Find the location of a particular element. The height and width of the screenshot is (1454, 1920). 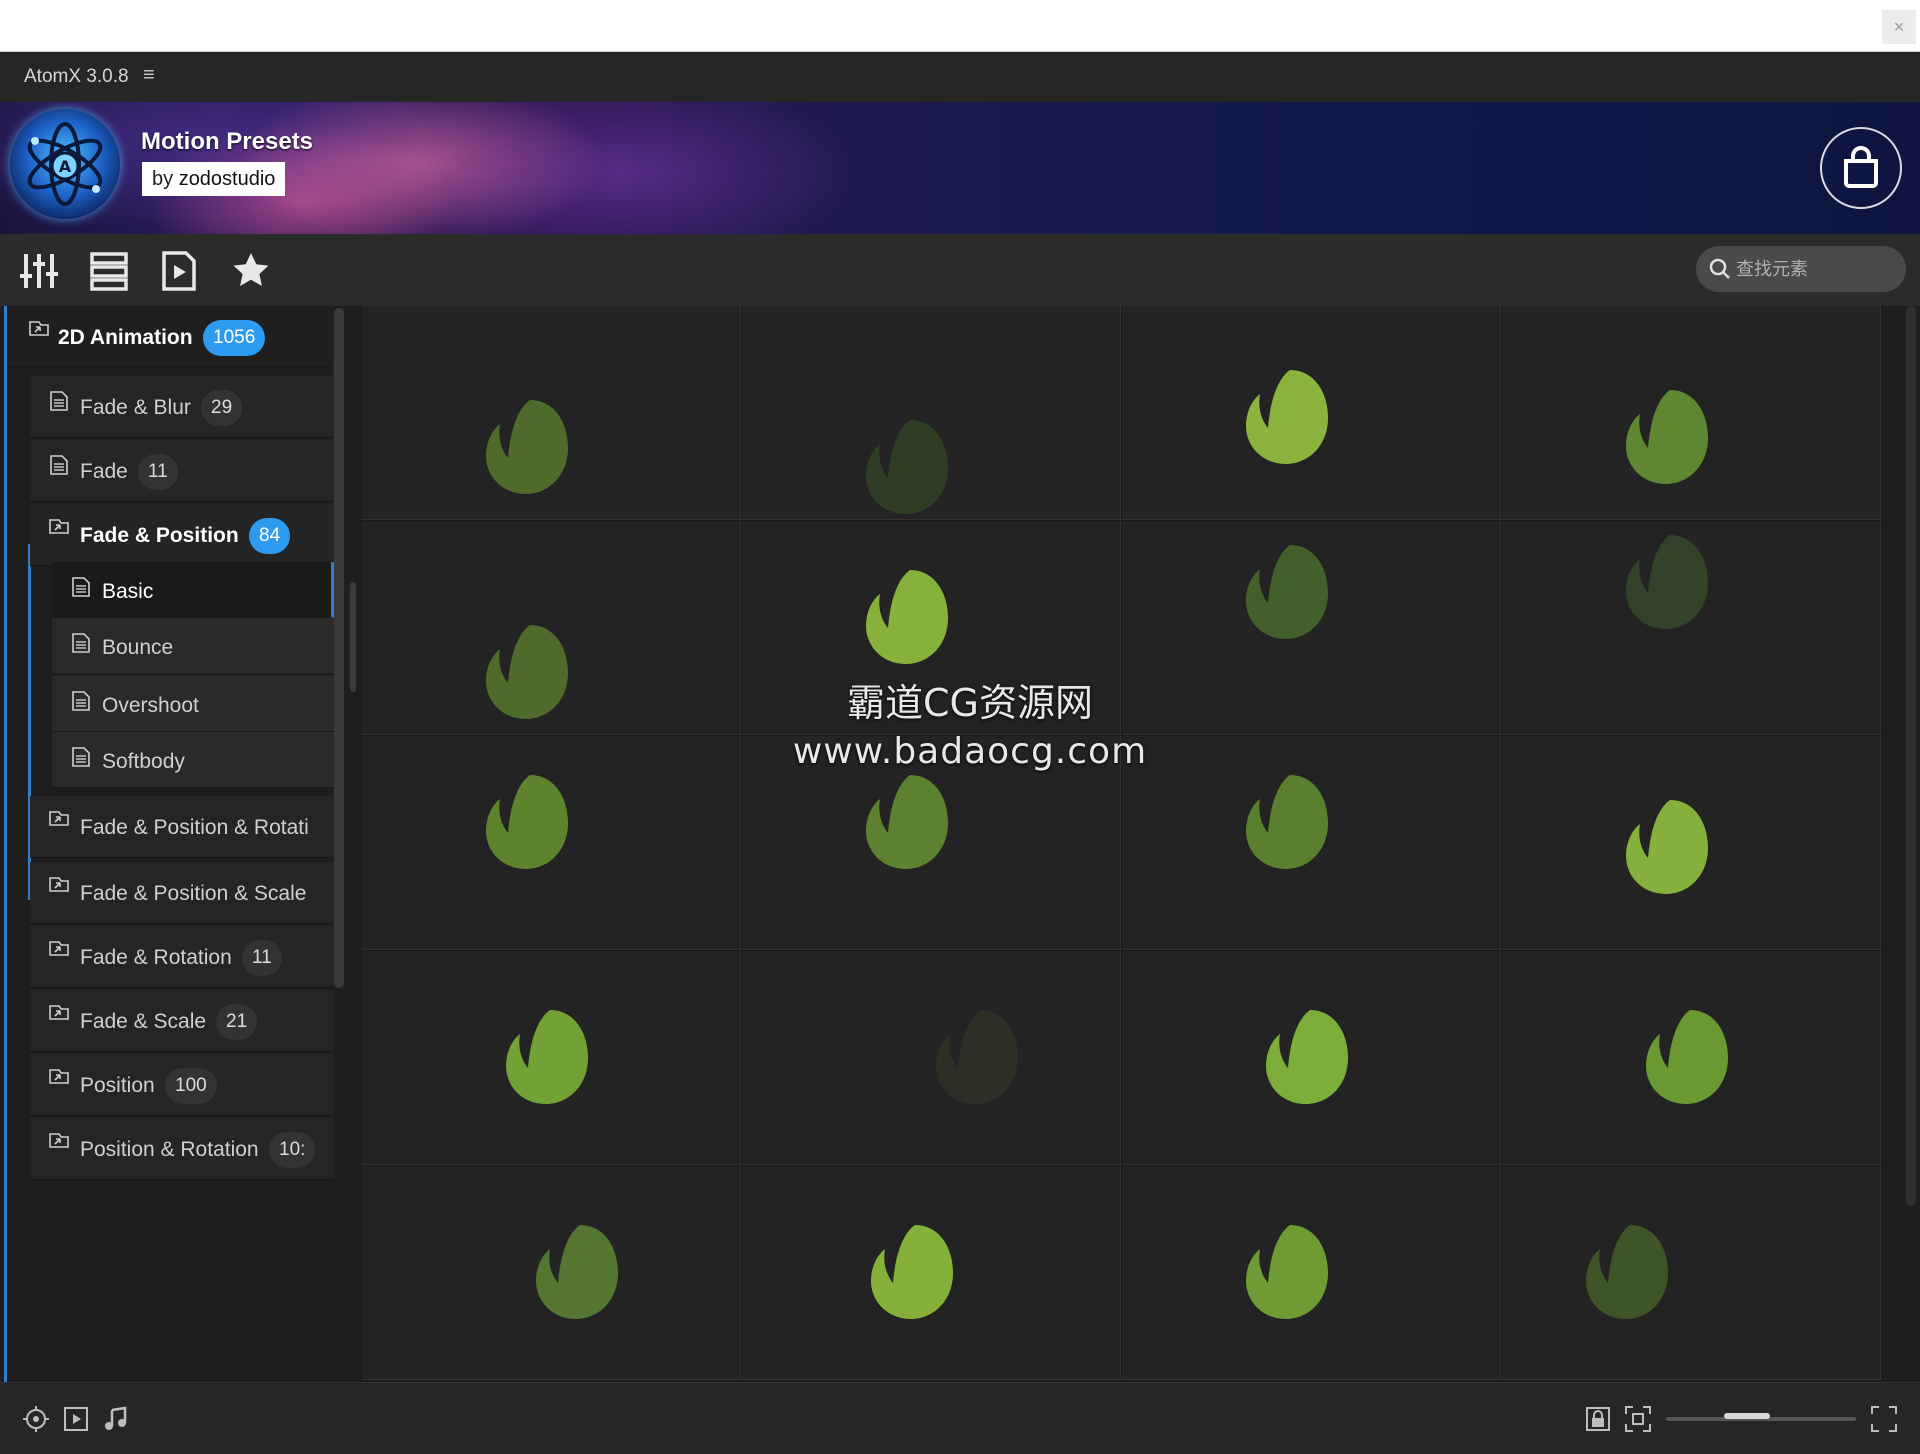

author-name: zodostudio is located at coordinates (227, 179).